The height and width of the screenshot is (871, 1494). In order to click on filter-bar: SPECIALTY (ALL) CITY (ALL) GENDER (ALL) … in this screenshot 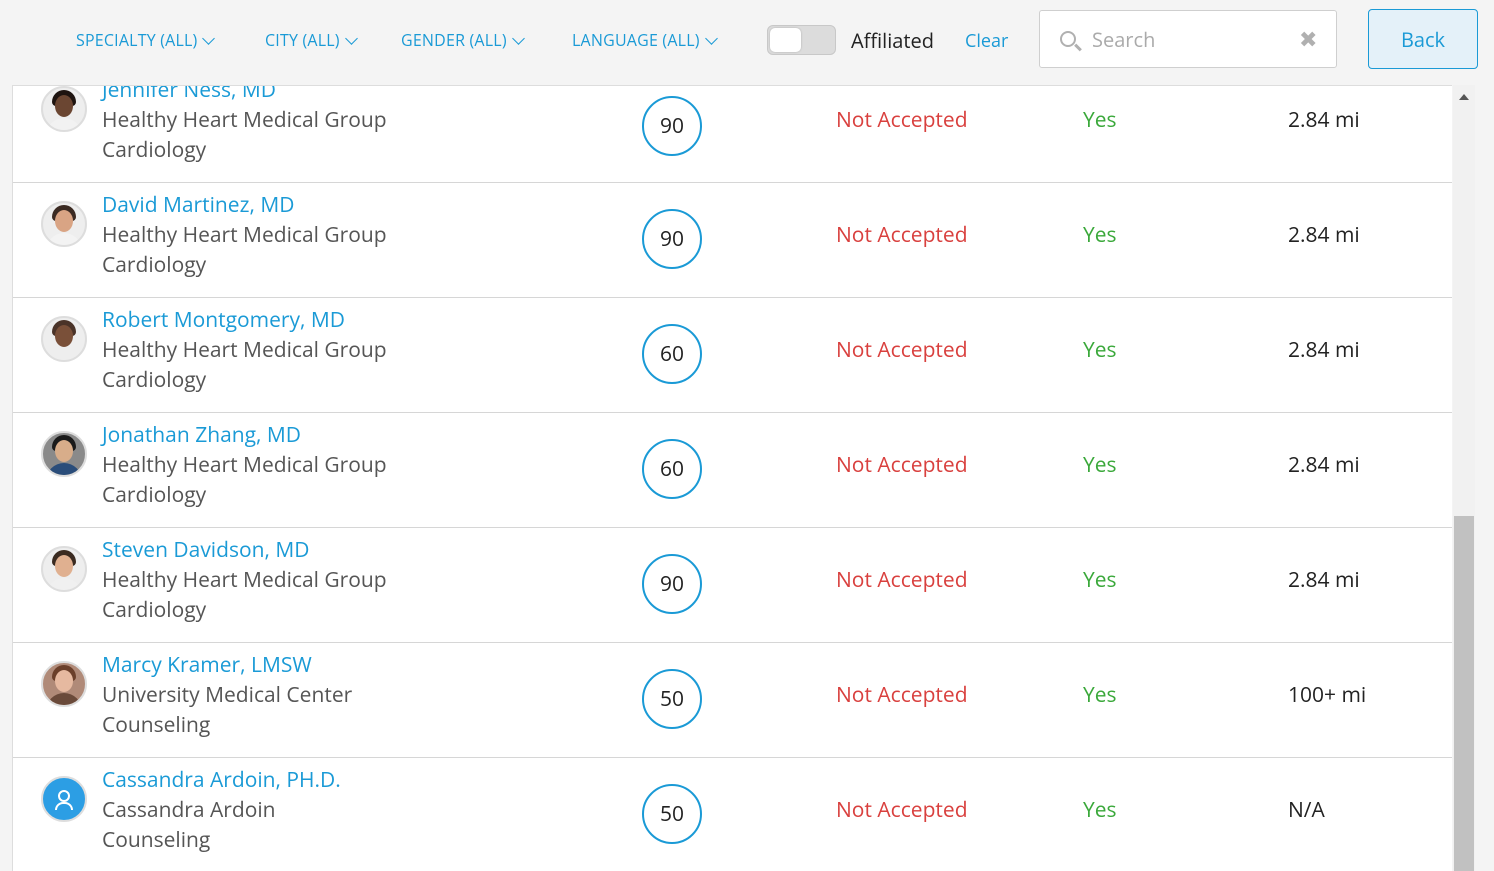, I will do `click(747, 42)`.